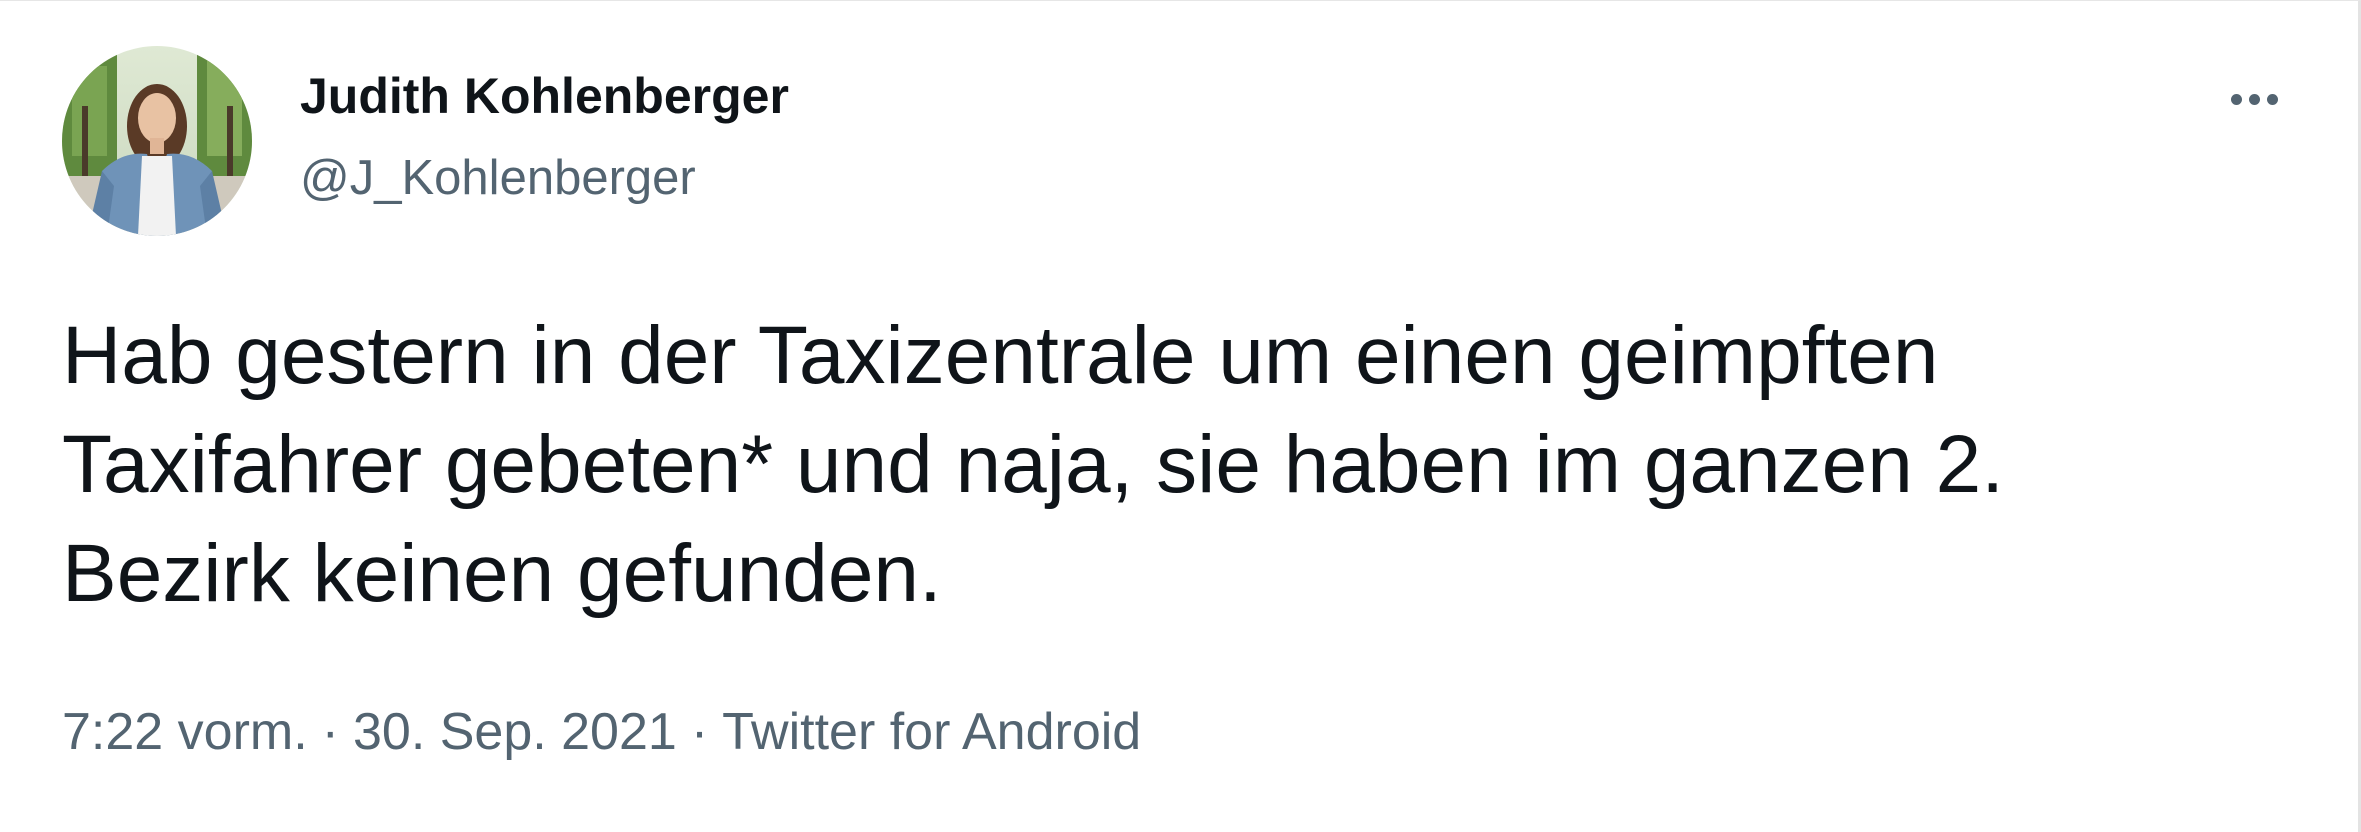 The height and width of the screenshot is (832, 2361). I want to click on author-display-name: Judith Kohlenberger, so click(544, 96).